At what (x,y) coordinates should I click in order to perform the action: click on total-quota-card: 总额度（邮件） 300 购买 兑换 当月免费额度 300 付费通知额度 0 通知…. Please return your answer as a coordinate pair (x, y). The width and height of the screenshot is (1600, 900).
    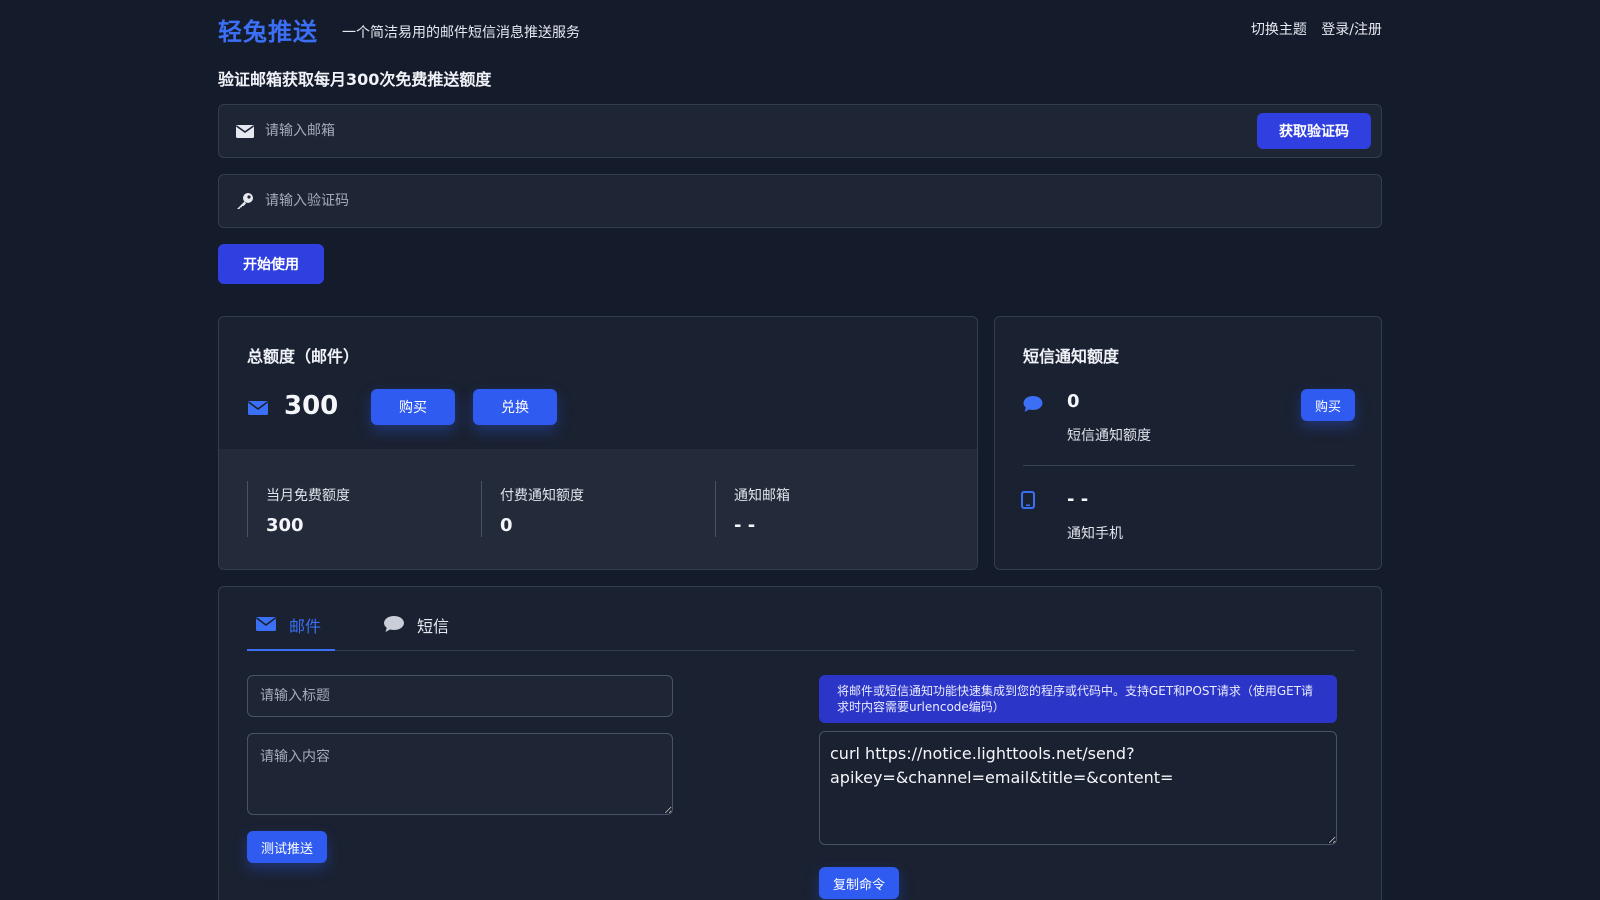
    Looking at the image, I should click on (598, 443).